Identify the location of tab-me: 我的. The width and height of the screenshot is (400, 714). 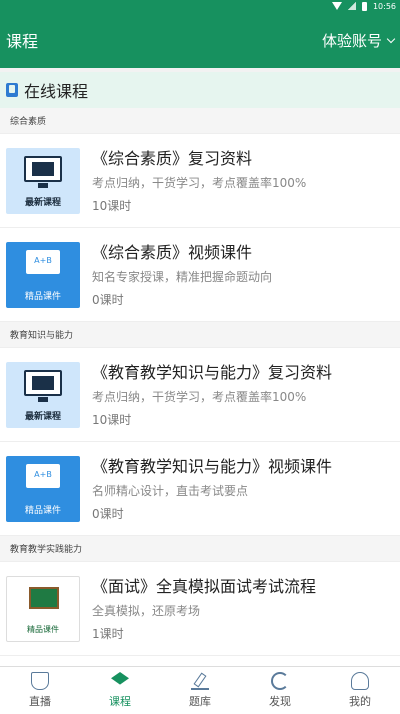
(360, 690).